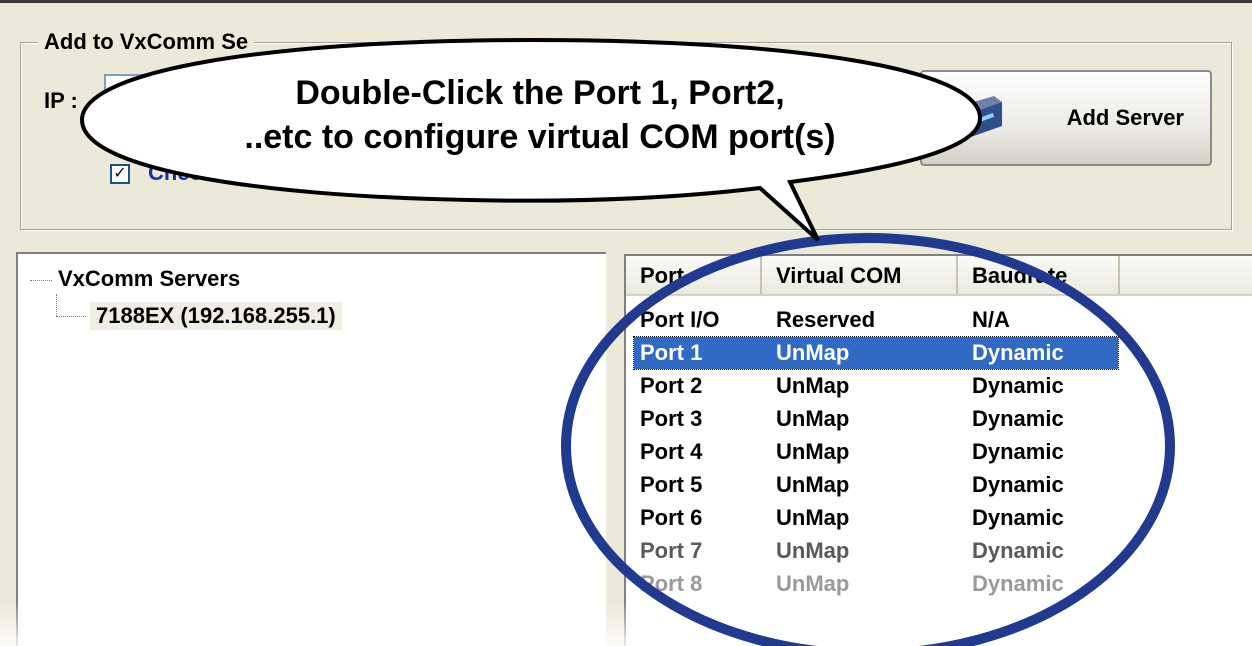 This screenshot has height=646, width=1252. I want to click on port-cell: Port 3, so click(671, 418).